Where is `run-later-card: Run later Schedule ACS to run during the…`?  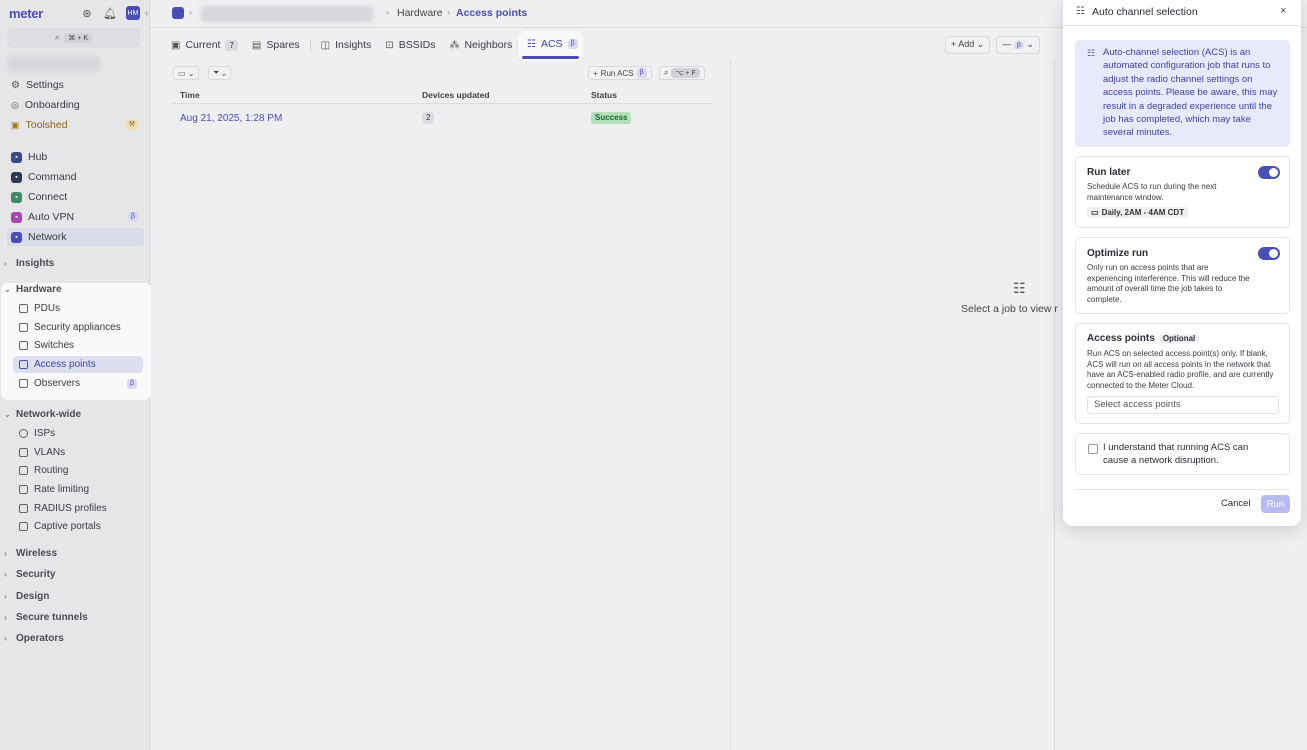 run-later-card: Run later Schedule ACS to run during the… is located at coordinates (1182, 192).